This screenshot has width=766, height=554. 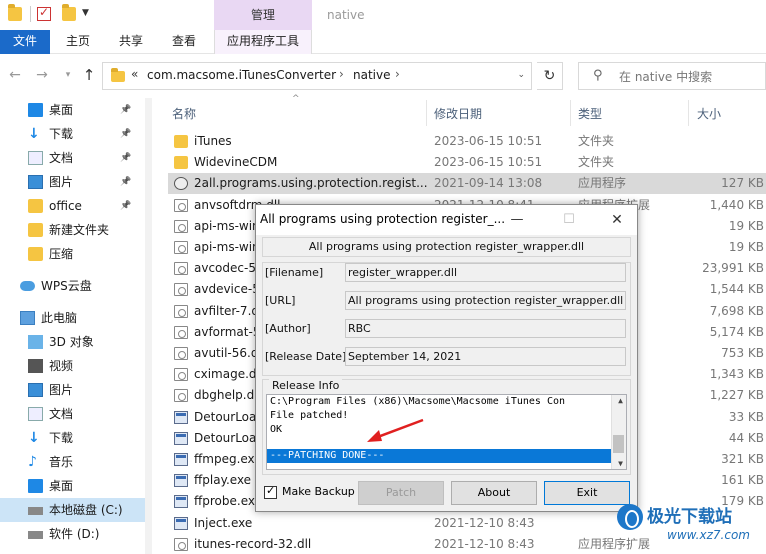 What do you see at coordinates (184, 113) in the screenshot?
I see `column-name: 名称` at bounding box center [184, 113].